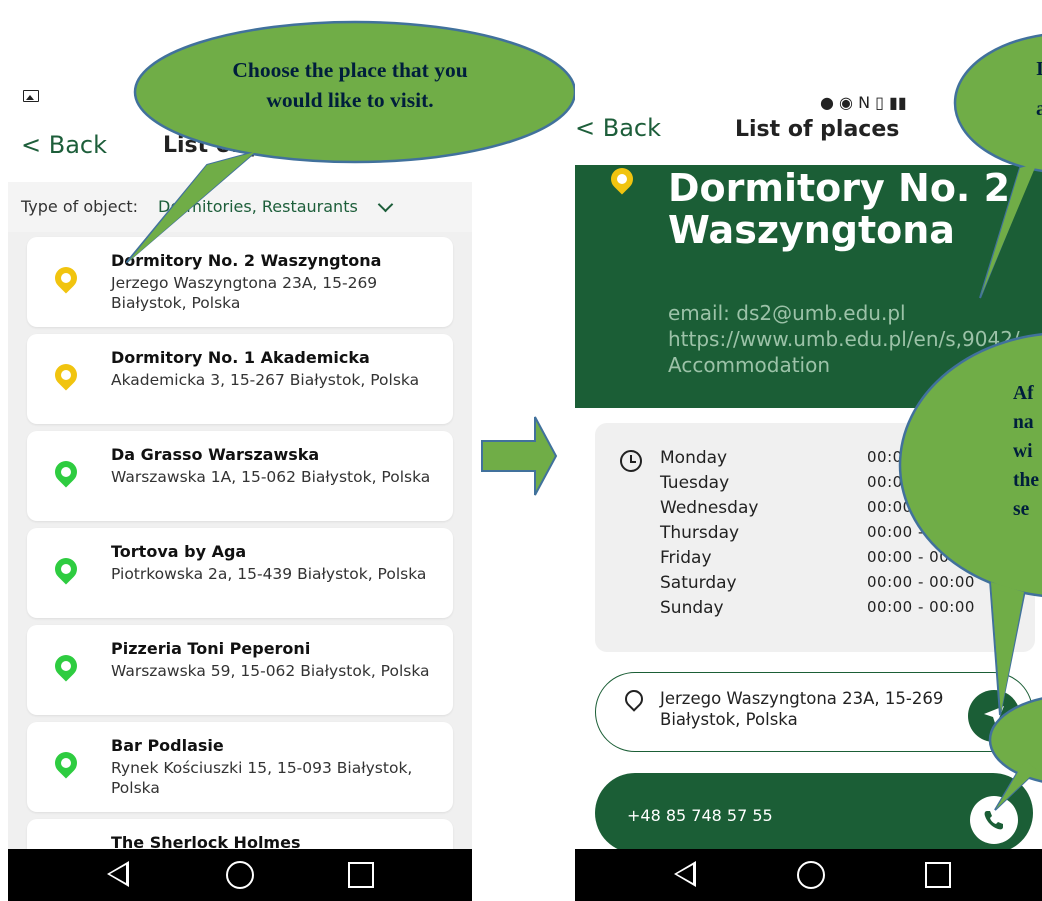 The image size is (1042, 901). Describe the element at coordinates (269, 574) in the screenshot. I see `place-address: Piotrkowska 2a, 15-439 Białystok, Polska` at that location.